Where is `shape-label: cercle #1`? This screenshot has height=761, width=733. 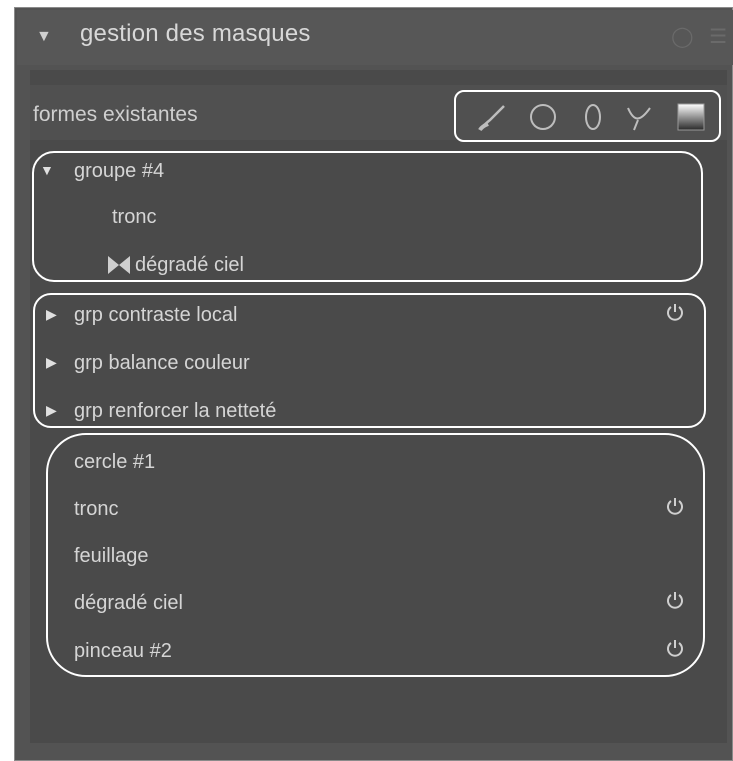 shape-label: cercle #1 is located at coordinates (115, 462).